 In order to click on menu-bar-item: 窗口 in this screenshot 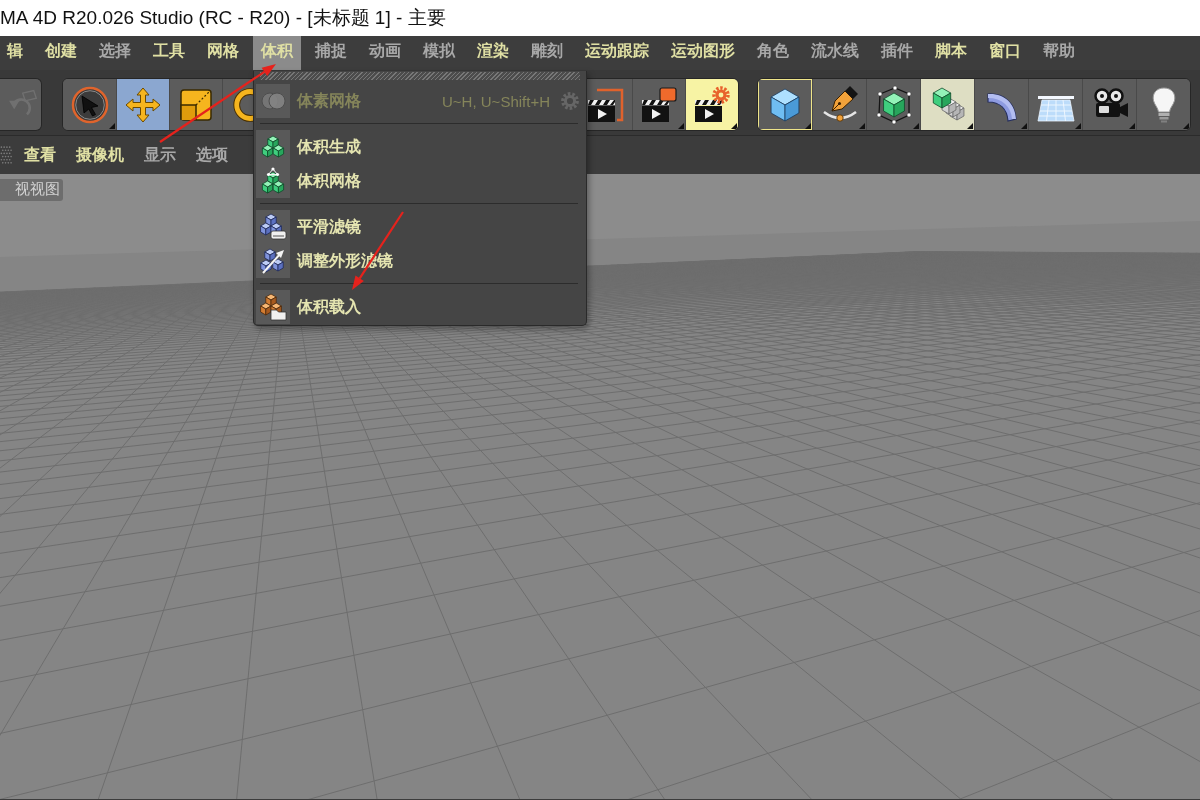, I will do `click(1005, 53)`.